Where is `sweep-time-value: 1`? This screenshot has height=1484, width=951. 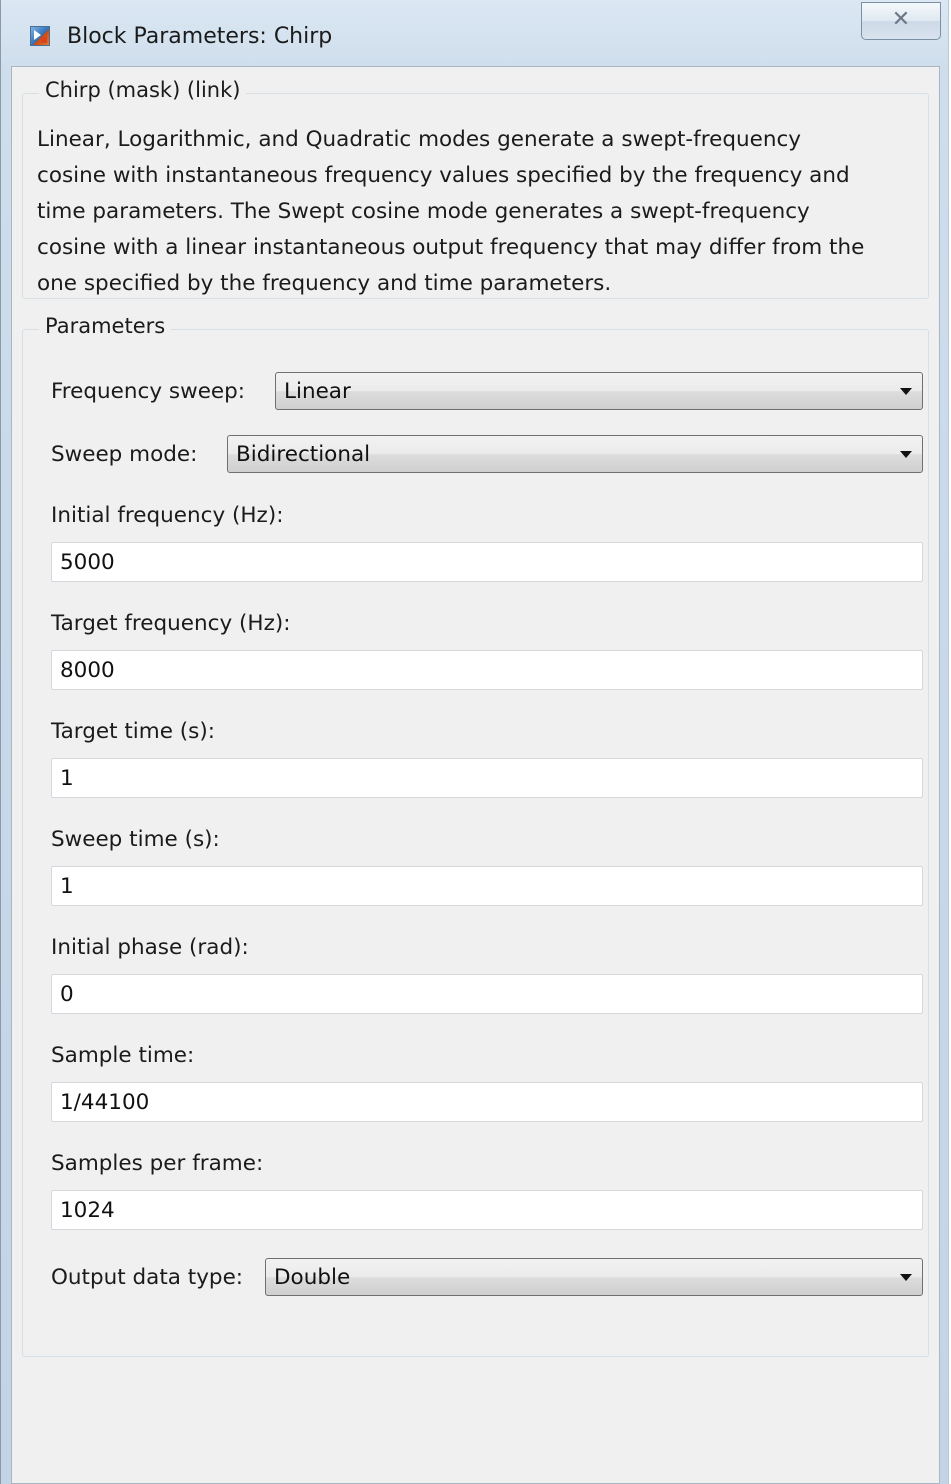
sweep-time-value: 1 is located at coordinates (67, 886).